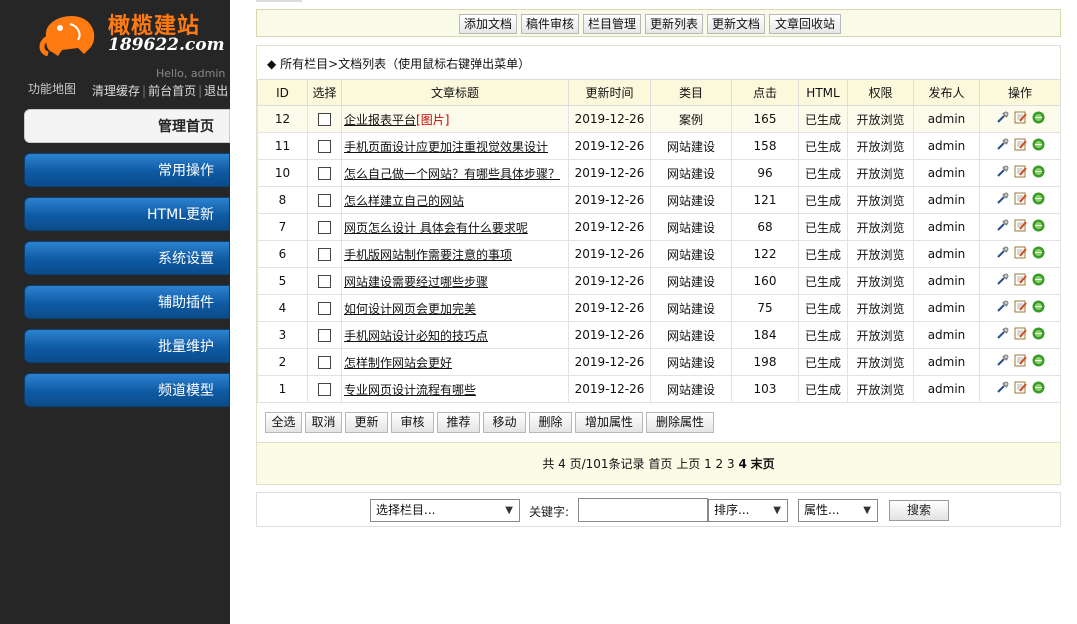 This screenshot has width=1077, height=624. Describe the element at coordinates (550, 24) in the screenshot. I see `review-button: 稿件审核` at that location.